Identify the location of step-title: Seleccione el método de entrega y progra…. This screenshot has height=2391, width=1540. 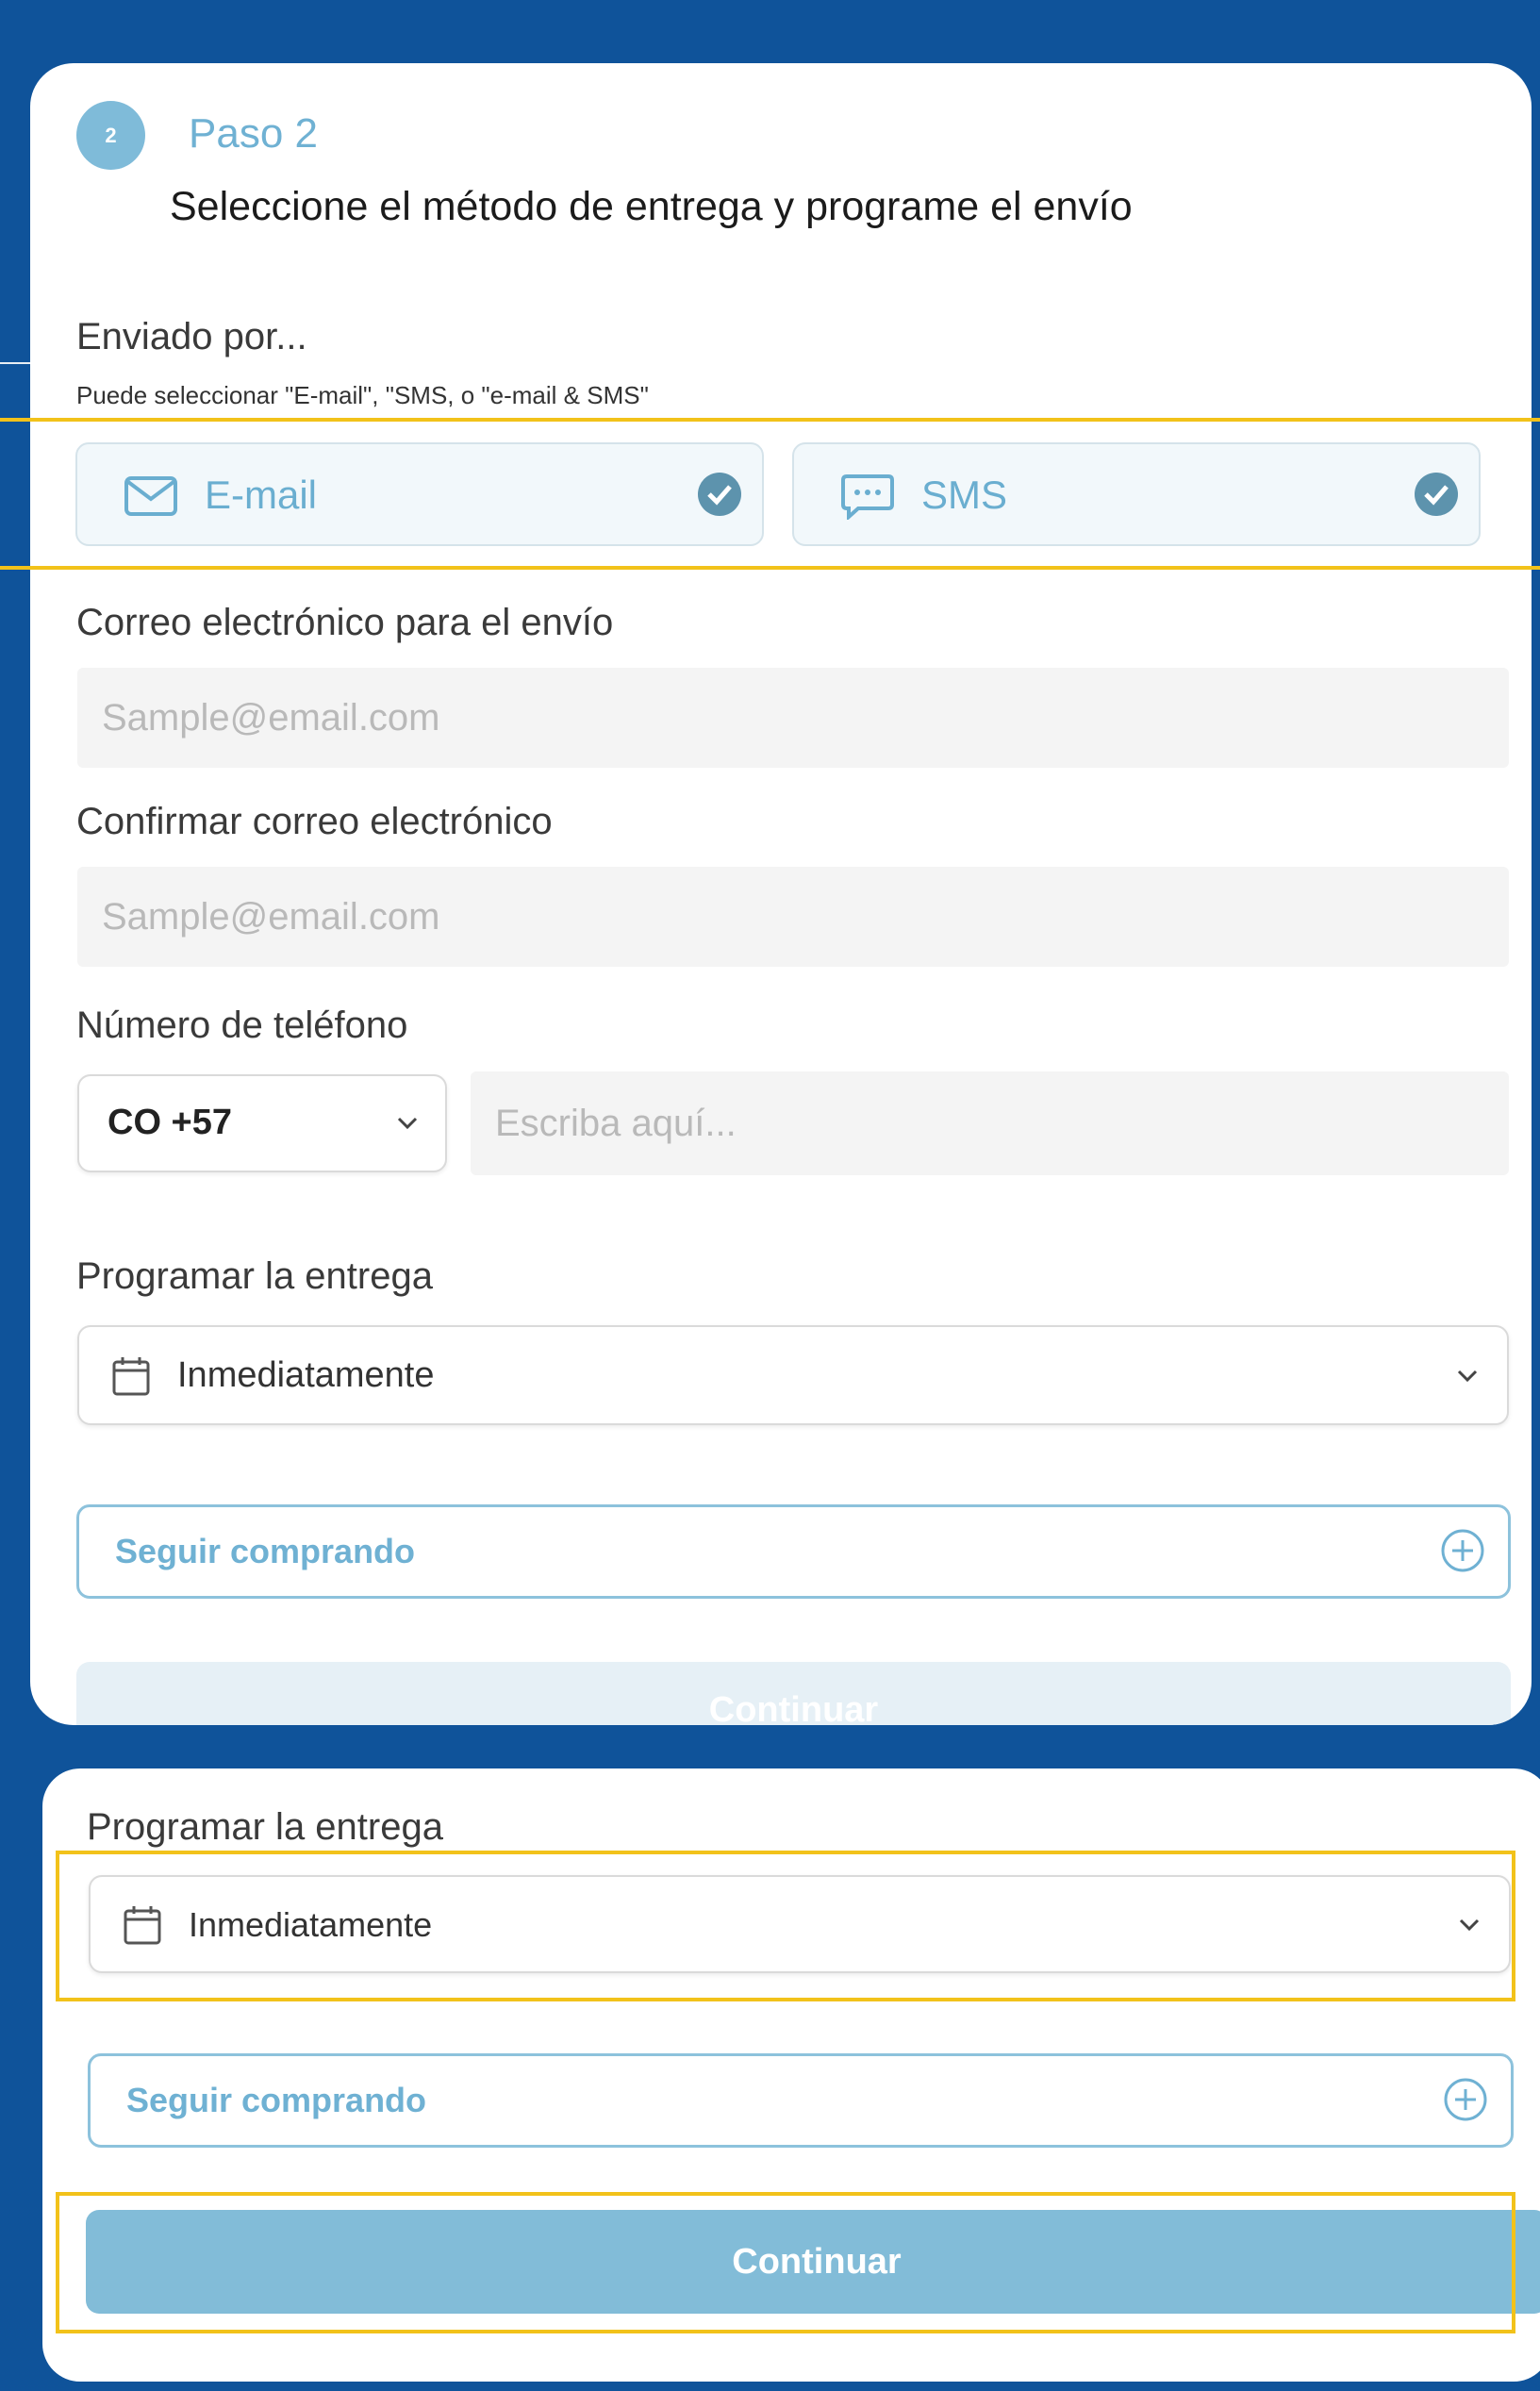
(651, 206).